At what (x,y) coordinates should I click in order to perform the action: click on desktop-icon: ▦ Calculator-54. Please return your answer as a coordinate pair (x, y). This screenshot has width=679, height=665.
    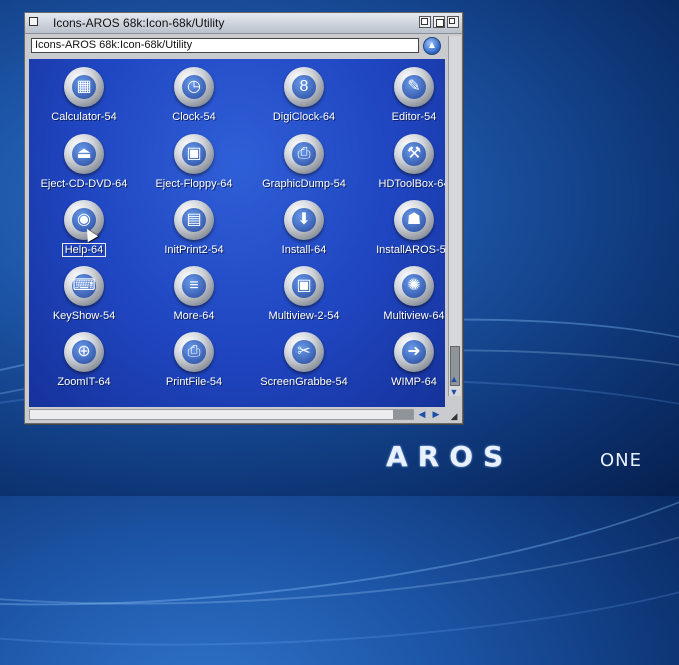
    Looking at the image, I should click on (84, 100).